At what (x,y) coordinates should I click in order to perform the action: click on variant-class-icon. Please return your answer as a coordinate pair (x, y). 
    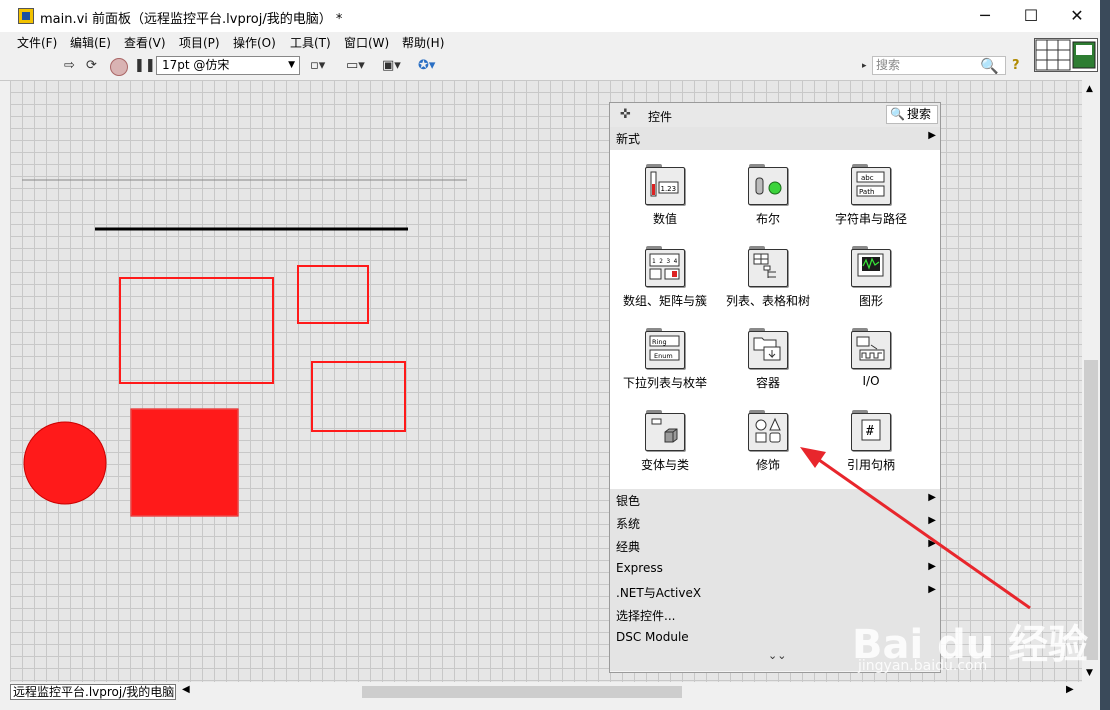
    Looking at the image, I should click on (665, 430).